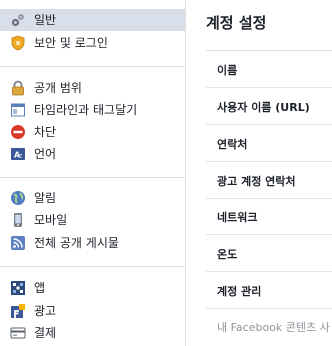 The height and width of the screenshot is (346, 332). What do you see at coordinates (92, 198) in the screenshot?
I see `sidebar-item-notifications: 알림` at bounding box center [92, 198].